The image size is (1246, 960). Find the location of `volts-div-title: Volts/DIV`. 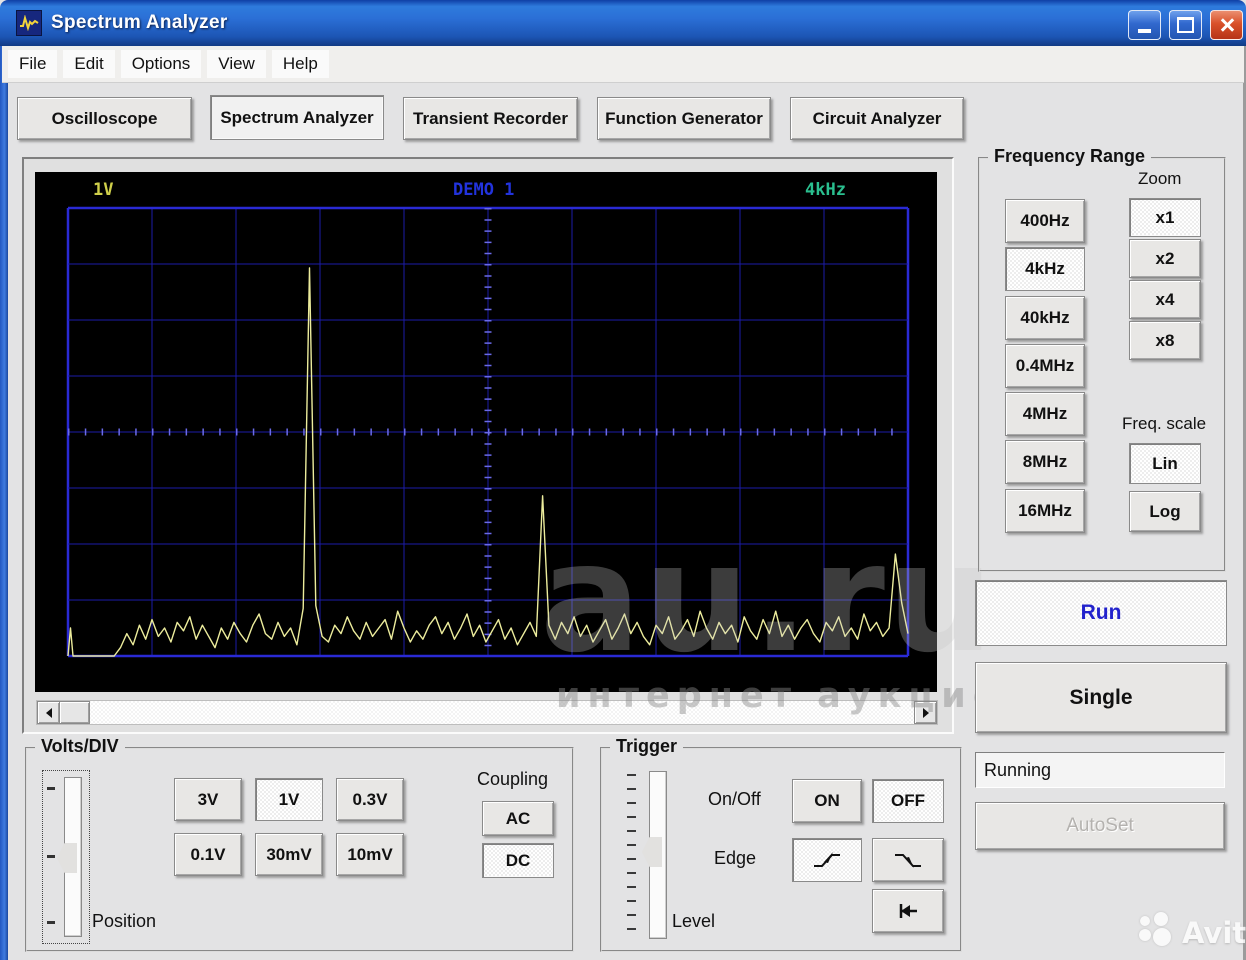

volts-div-title: Volts/DIV is located at coordinates (80, 746).